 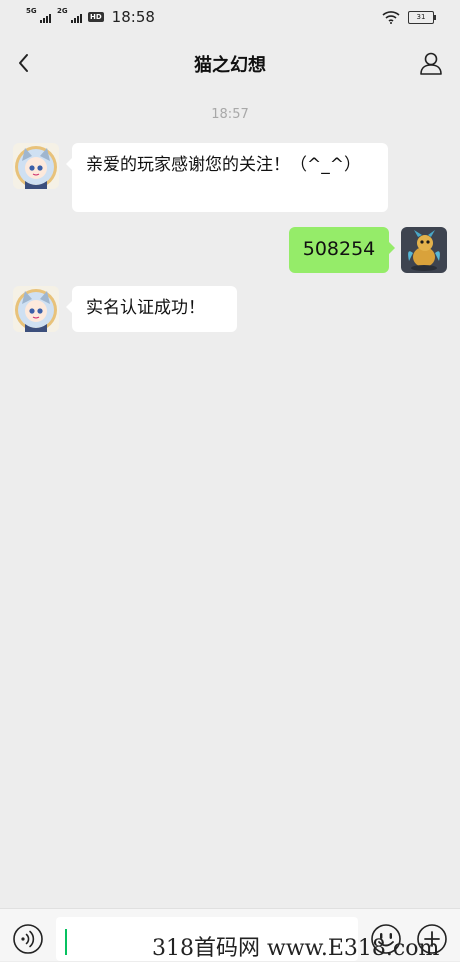 I want to click on hd-badge: HD, so click(x=96, y=17).